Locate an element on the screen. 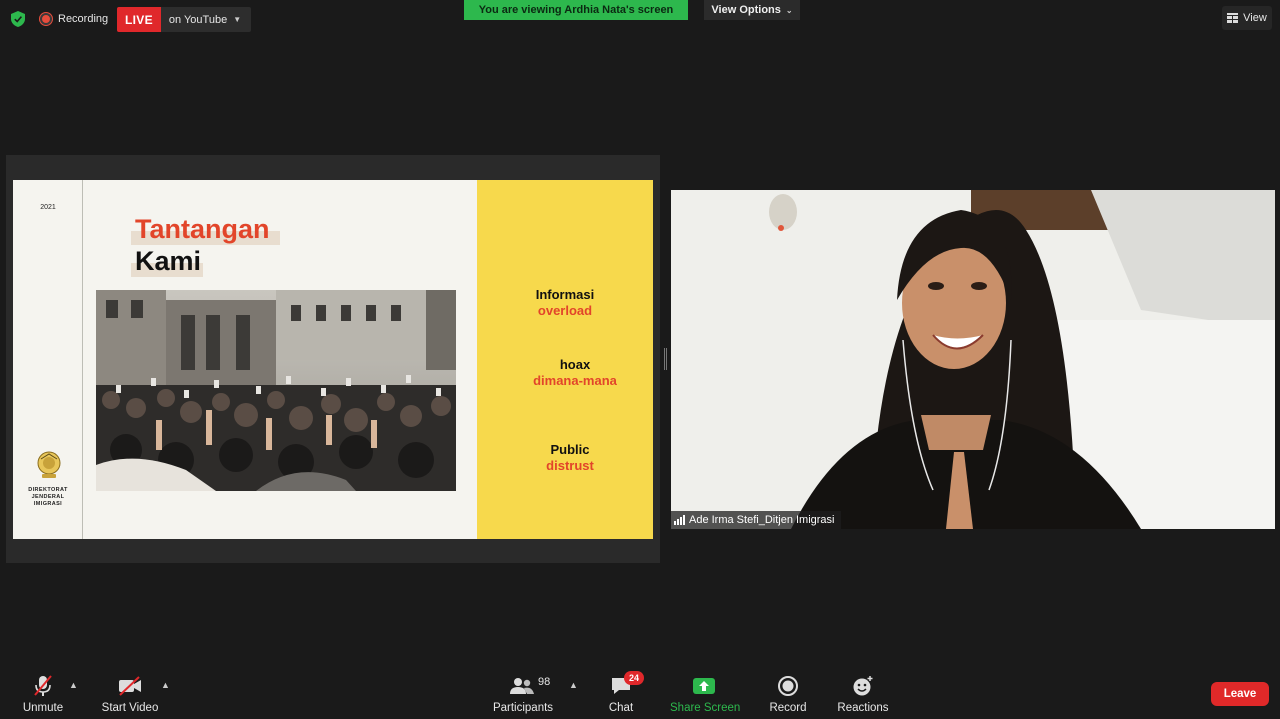  slide-point-1-line2: overload is located at coordinates (565, 310).